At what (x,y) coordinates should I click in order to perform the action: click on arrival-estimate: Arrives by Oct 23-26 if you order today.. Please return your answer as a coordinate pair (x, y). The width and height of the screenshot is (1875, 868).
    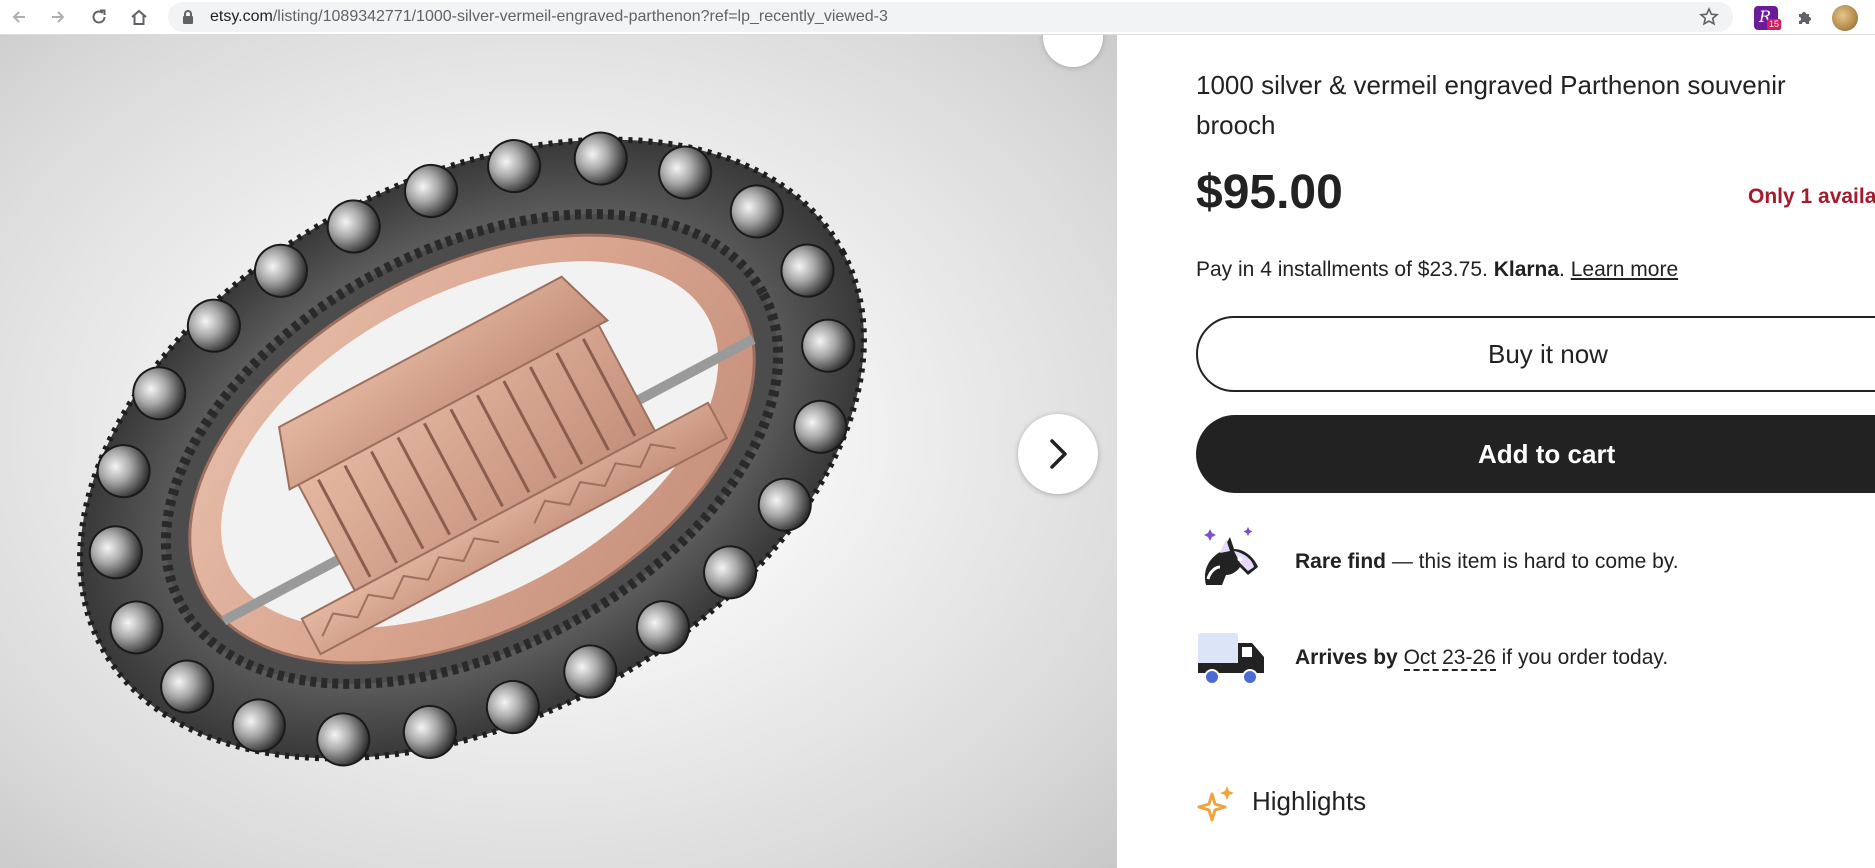
    Looking at the image, I should click on (1535, 659).